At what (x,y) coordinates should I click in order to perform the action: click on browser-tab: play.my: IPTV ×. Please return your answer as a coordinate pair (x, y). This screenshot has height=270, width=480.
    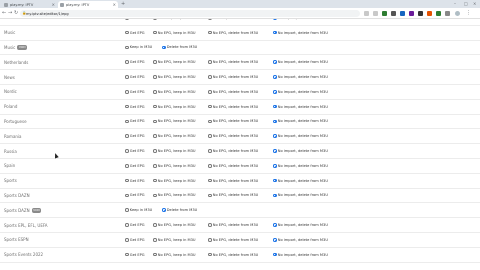
    Looking at the image, I should click on (29, 4).